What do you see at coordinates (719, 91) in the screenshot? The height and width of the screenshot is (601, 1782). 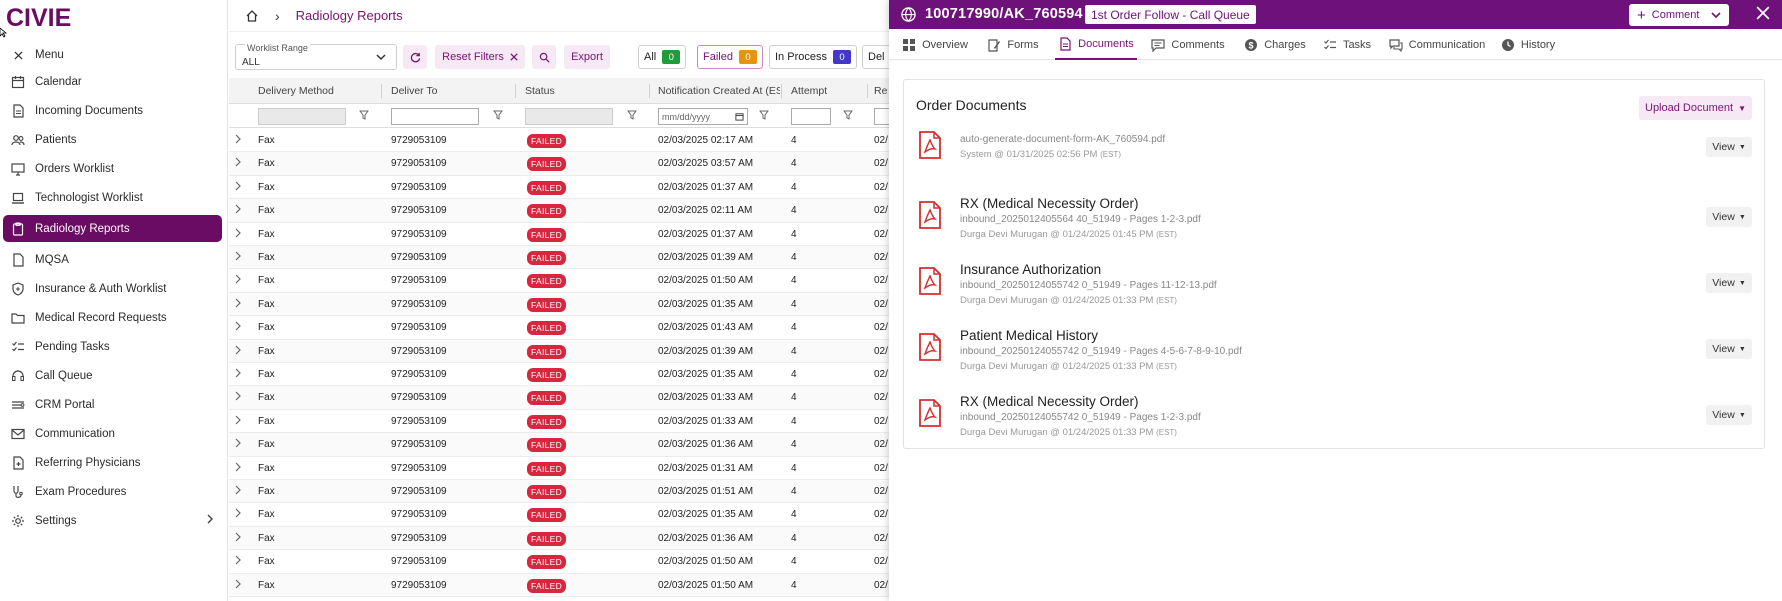 I see `column-header-notification-created: Notification Created At (EST)` at bounding box center [719, 91].